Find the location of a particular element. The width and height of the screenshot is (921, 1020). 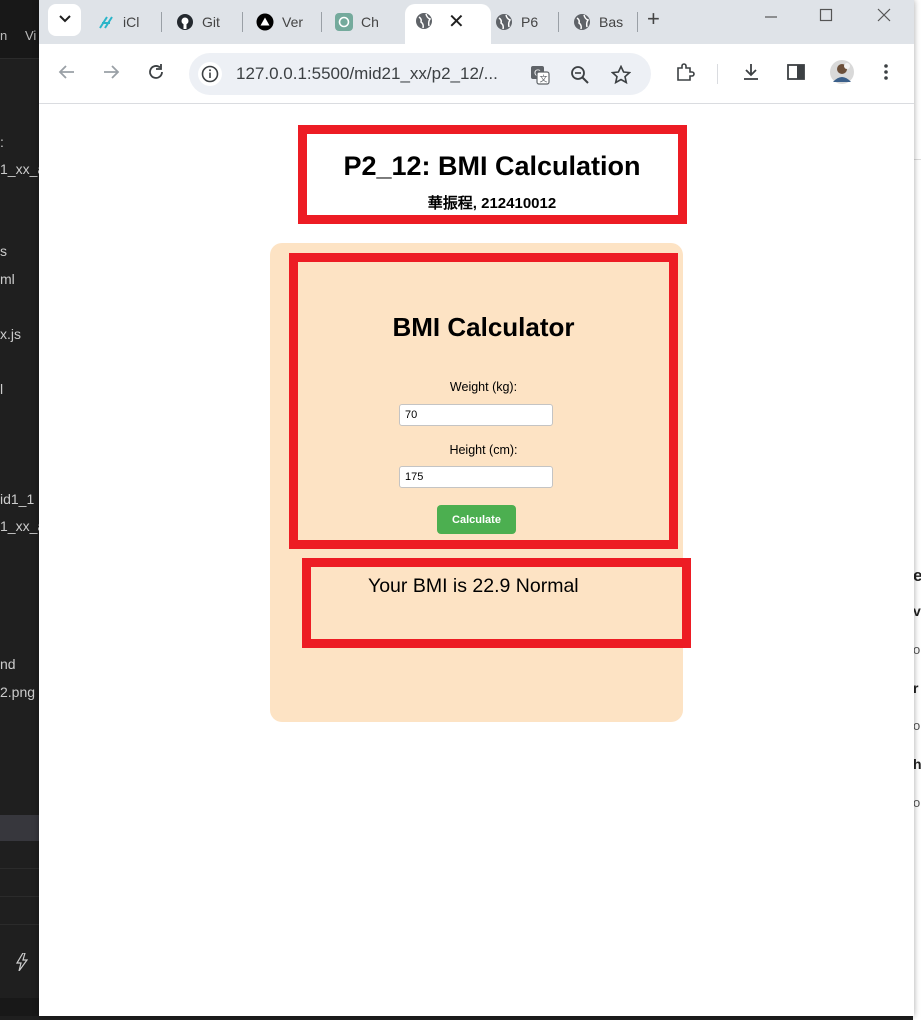

background-text: v is located at coordinates (917, 611).